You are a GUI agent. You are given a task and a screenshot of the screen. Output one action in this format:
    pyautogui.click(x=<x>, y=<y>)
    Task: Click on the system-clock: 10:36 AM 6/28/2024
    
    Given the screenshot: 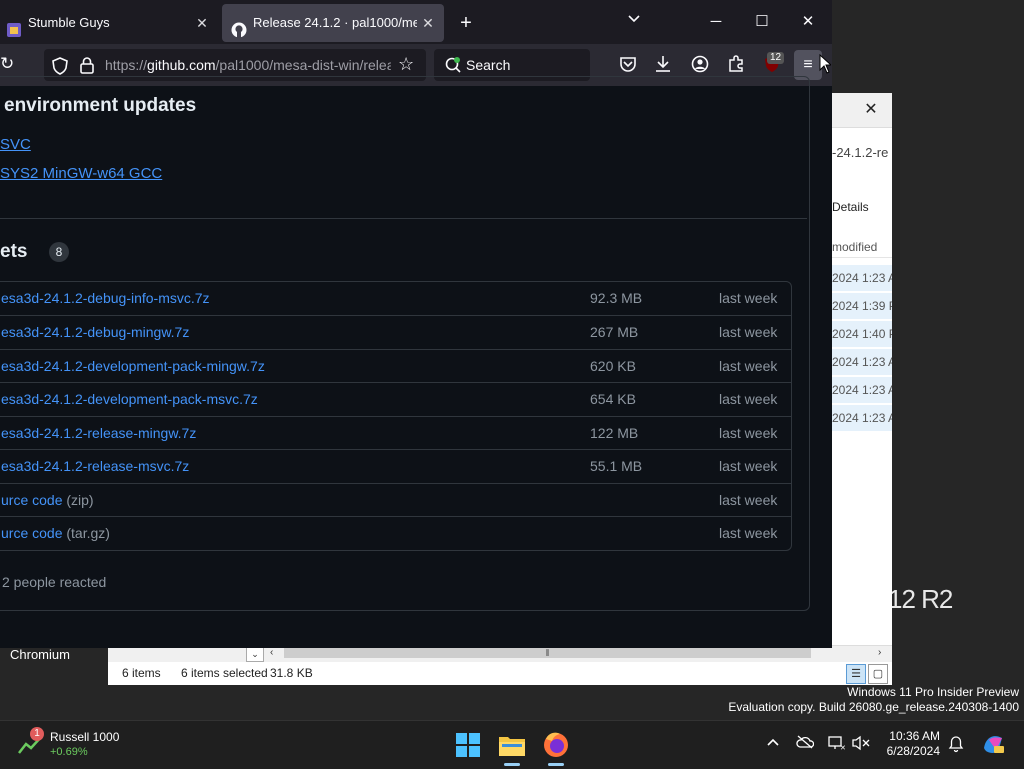 What is the action you would take?
    pyautogui.click(x=910, y=744)
    